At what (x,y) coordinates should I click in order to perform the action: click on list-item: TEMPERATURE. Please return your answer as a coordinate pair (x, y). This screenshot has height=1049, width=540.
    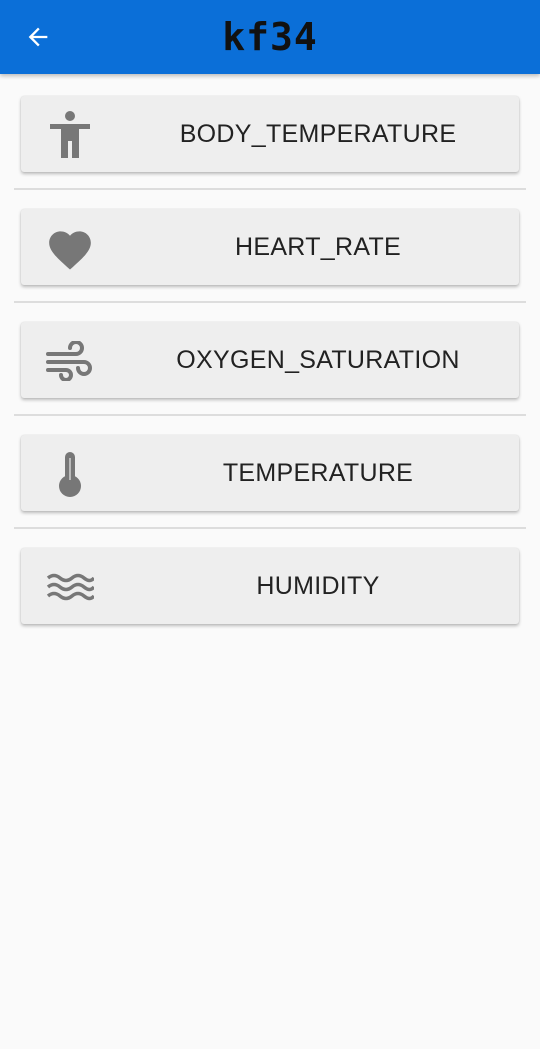
    Looking at the image, I should click on (270, 471).